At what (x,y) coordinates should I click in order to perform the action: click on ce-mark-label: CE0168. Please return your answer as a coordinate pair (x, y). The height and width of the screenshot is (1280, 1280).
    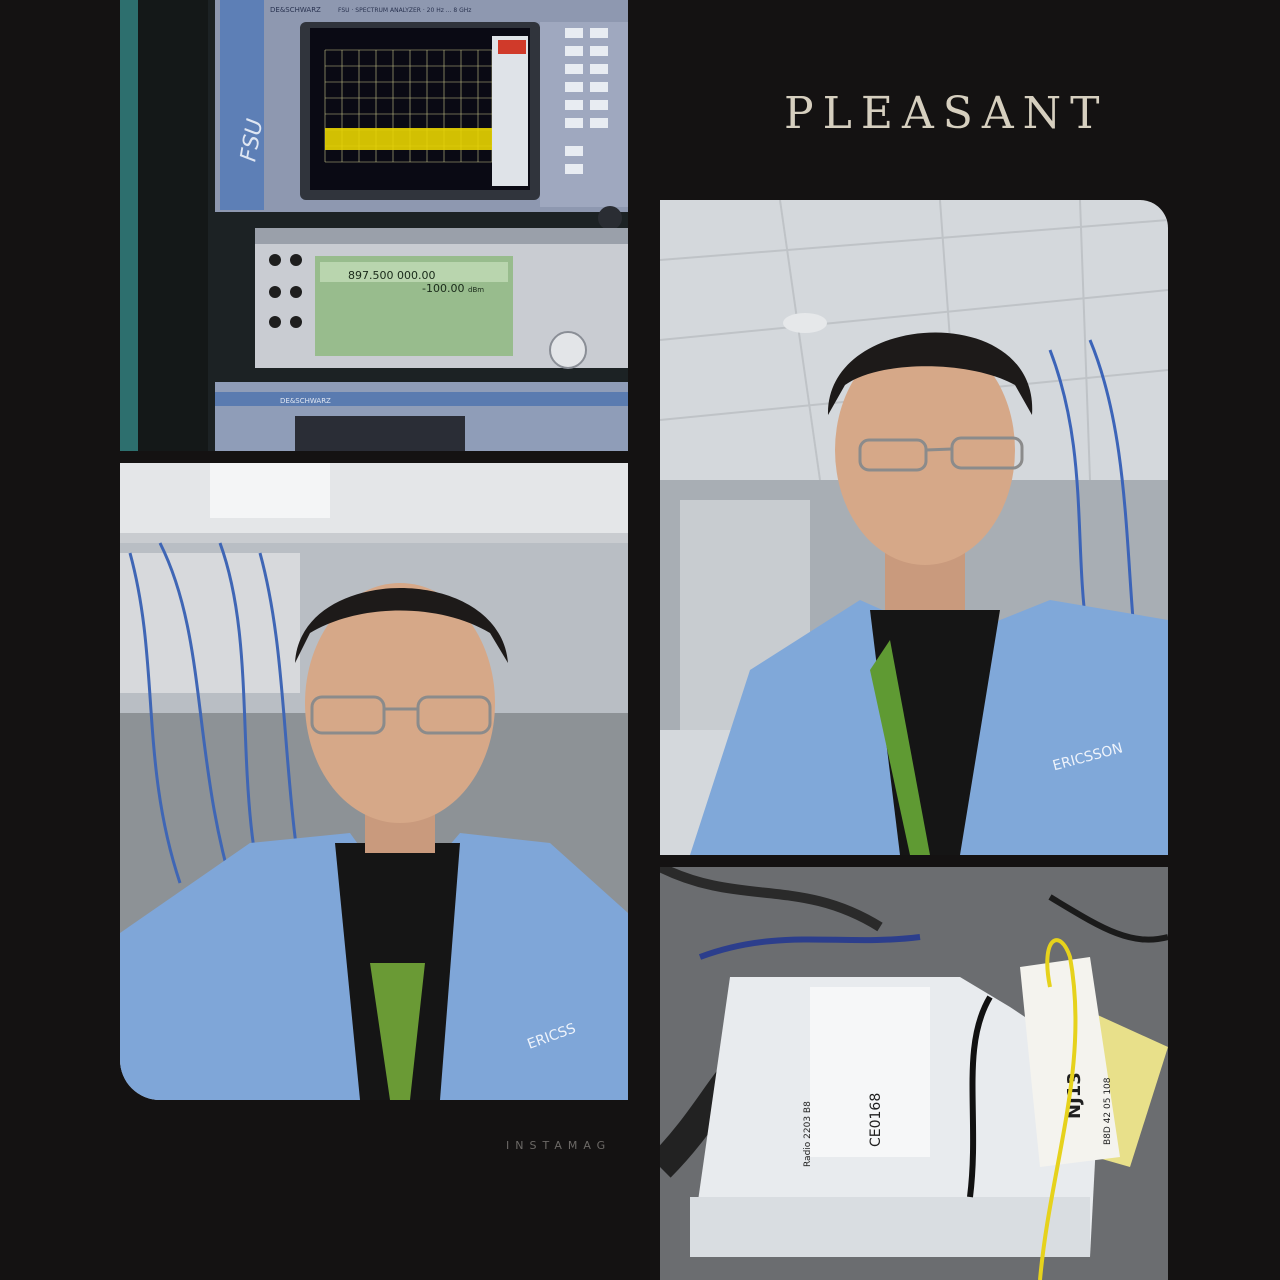
    Looking at the image, I should click on (876, 1120).